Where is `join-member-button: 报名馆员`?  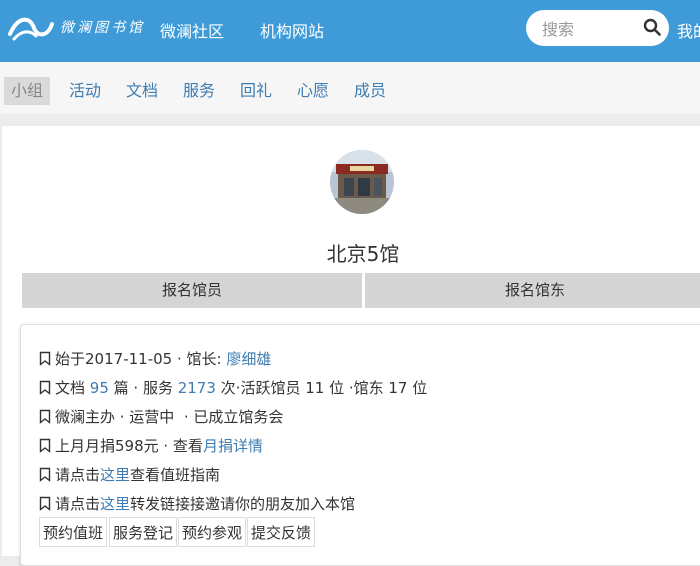
join-member-button: 报名馆员 is located at coordinates (192, 290).